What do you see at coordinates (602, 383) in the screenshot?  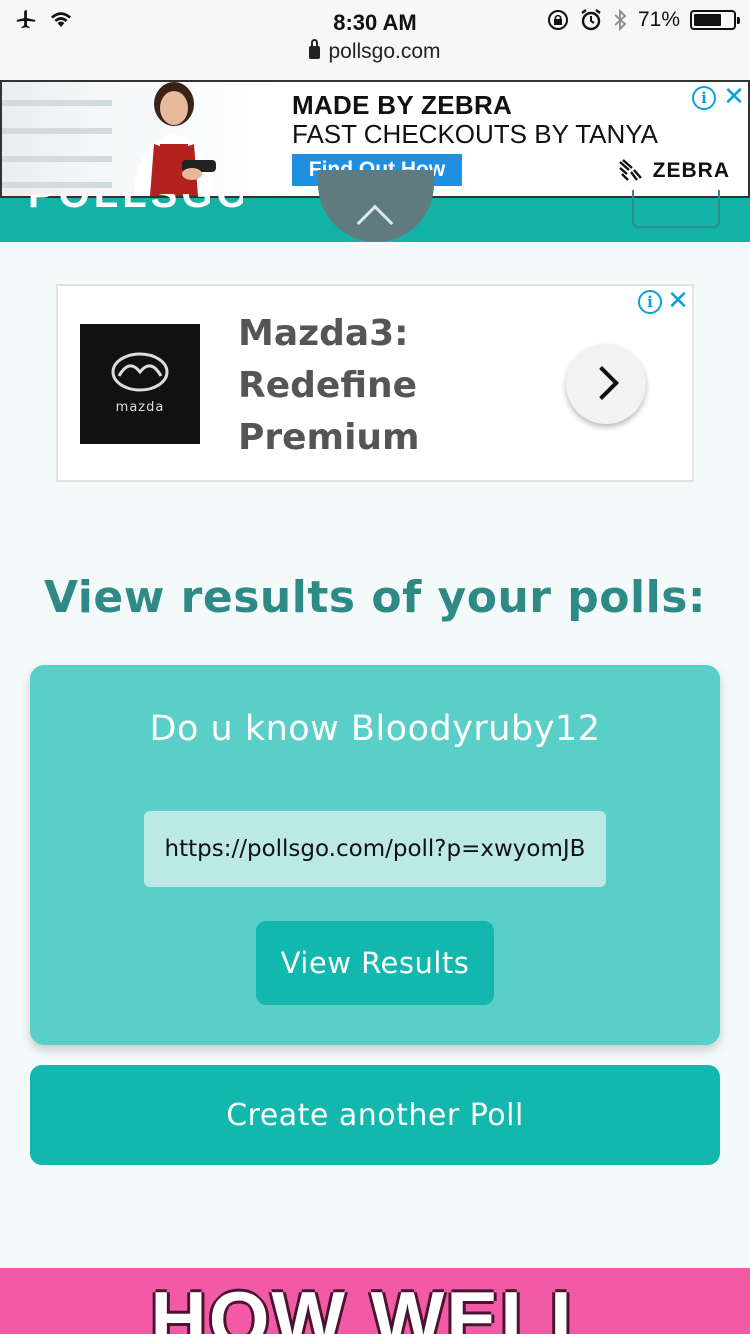 I see `chevron-right-icon` at bounding box center [602, 383].